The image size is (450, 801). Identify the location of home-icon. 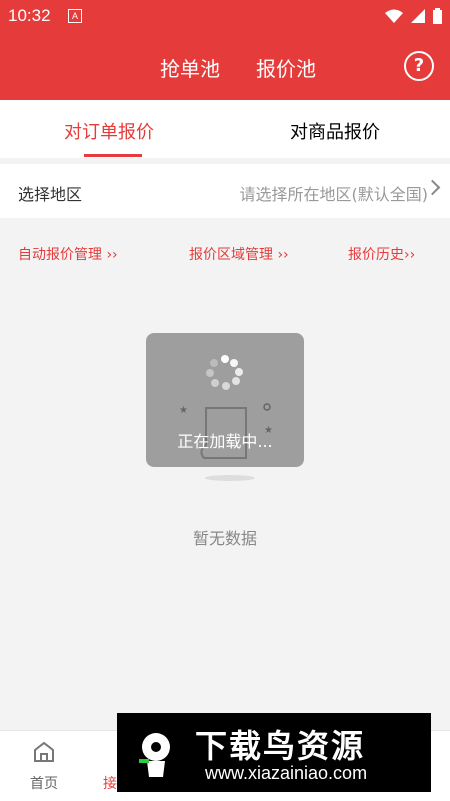
(44, 752).